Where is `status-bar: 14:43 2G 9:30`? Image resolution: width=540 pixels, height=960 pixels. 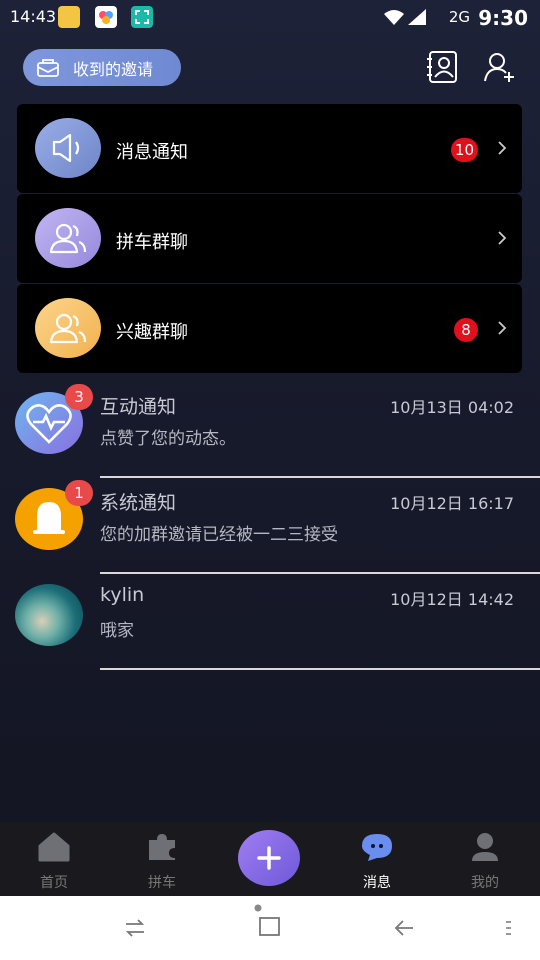
status-bar: 14:43 2G 9:30 is located at coordinates (270, 17).